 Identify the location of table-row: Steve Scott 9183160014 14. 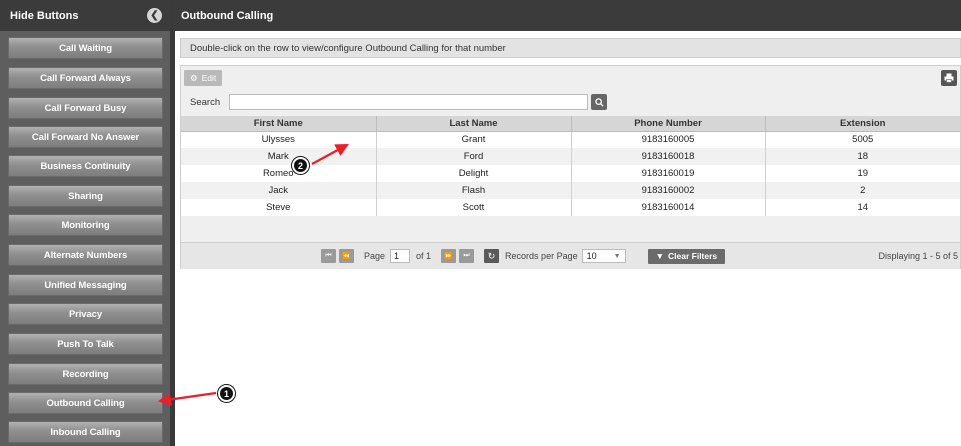
(570, 207).